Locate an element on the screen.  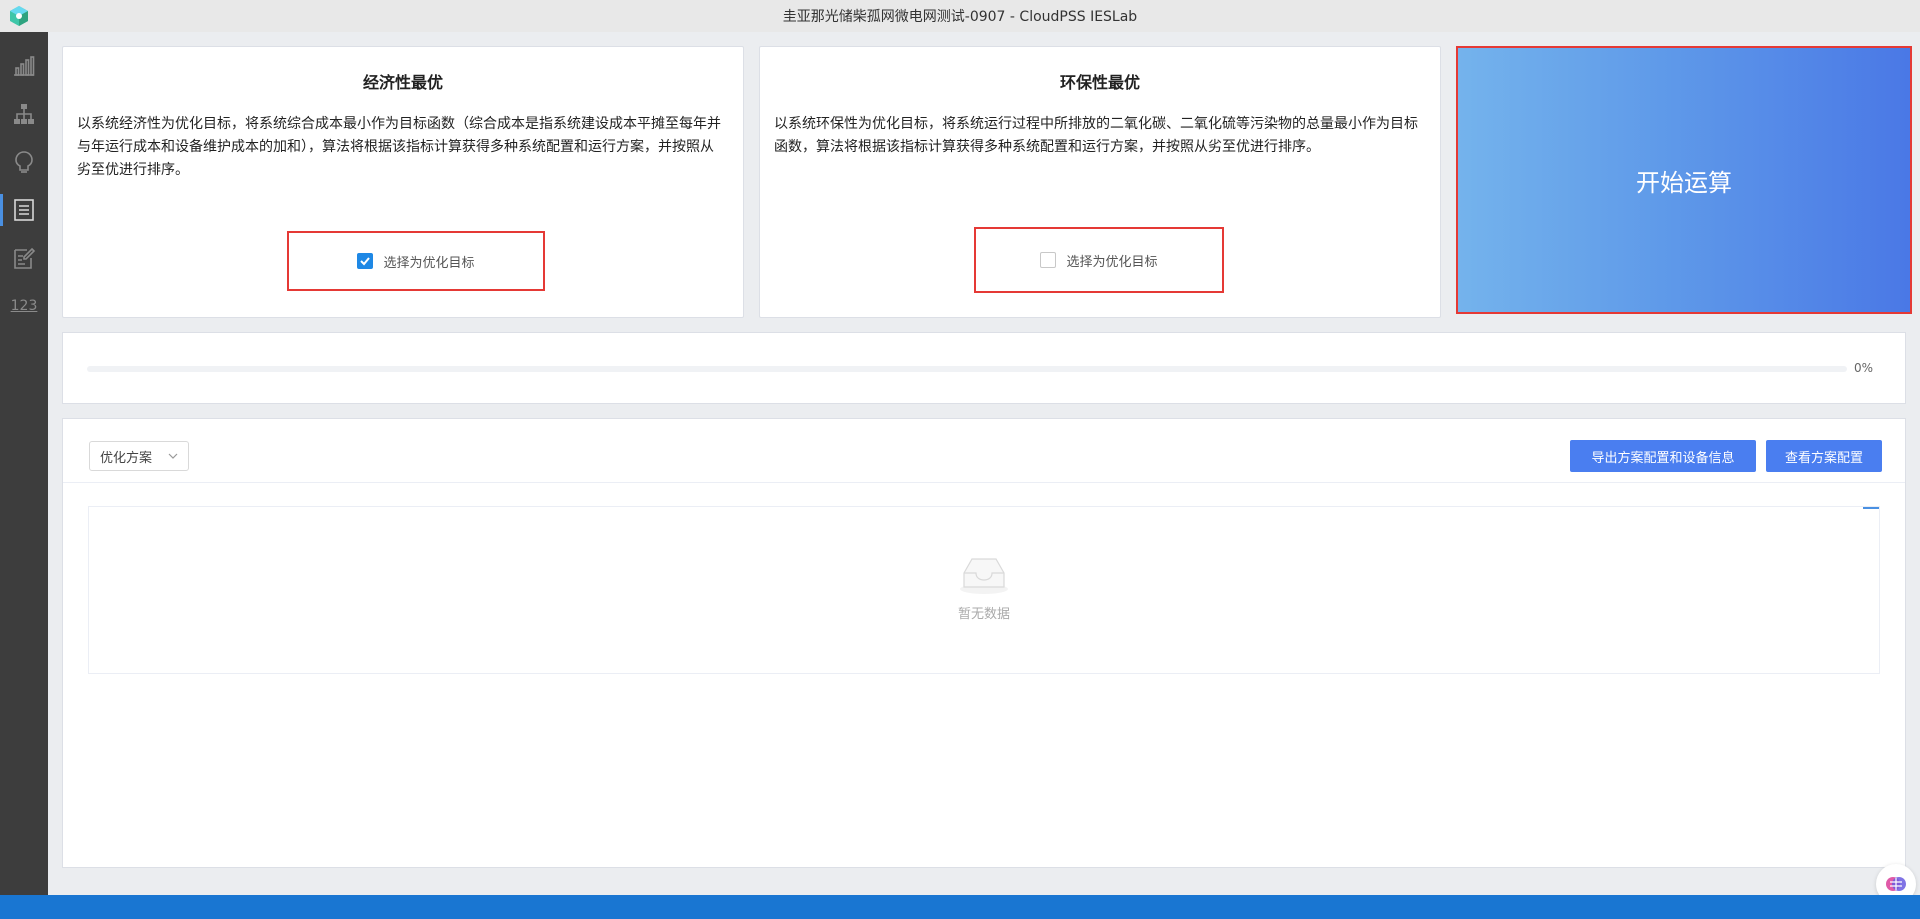
chevron-down-icon is located at coordinates (173, 456).